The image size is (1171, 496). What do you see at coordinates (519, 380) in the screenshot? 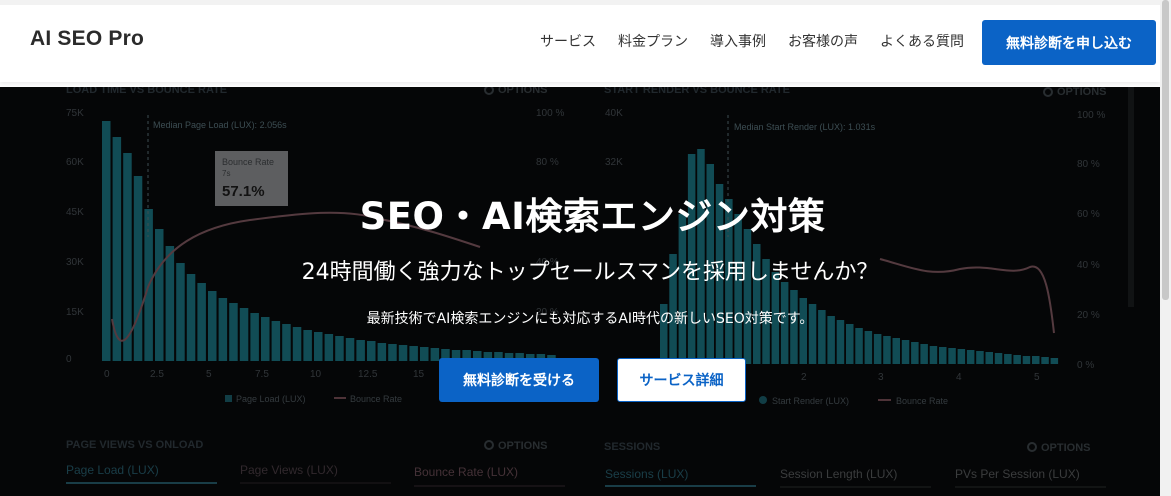
I see `free-diagnosis-button: 無料診断を受ける` at bounding box center [519, 380].